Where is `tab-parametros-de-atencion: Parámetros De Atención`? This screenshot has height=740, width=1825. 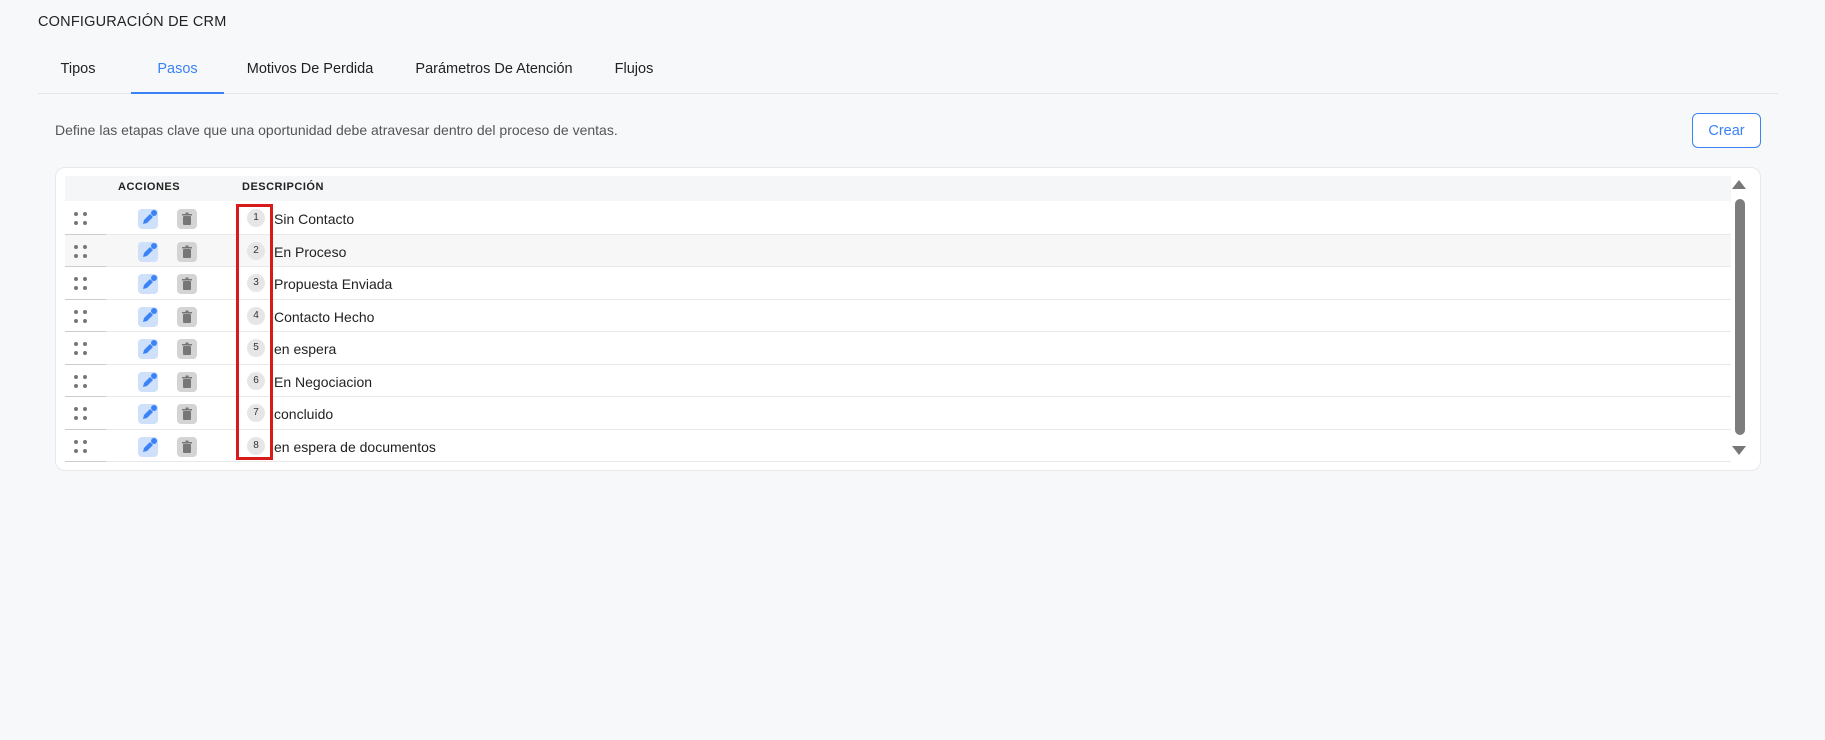
tab-parametros-de-atencion: Parámetros De Atención is located at coordinates (494, 73).